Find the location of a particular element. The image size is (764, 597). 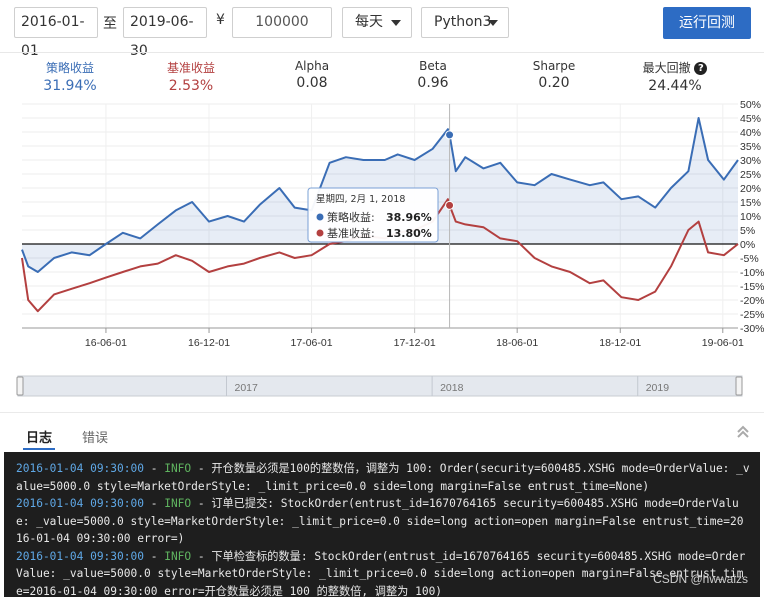

tooltip-strategy-value: 38.96% is located at coordinates (409, 217).